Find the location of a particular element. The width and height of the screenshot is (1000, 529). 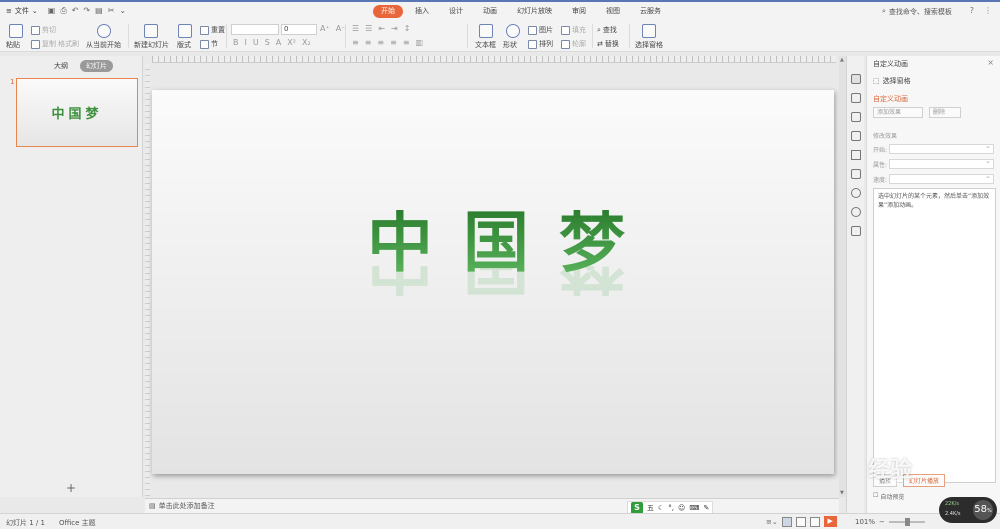

start-select is located at coordinates (941, 148).